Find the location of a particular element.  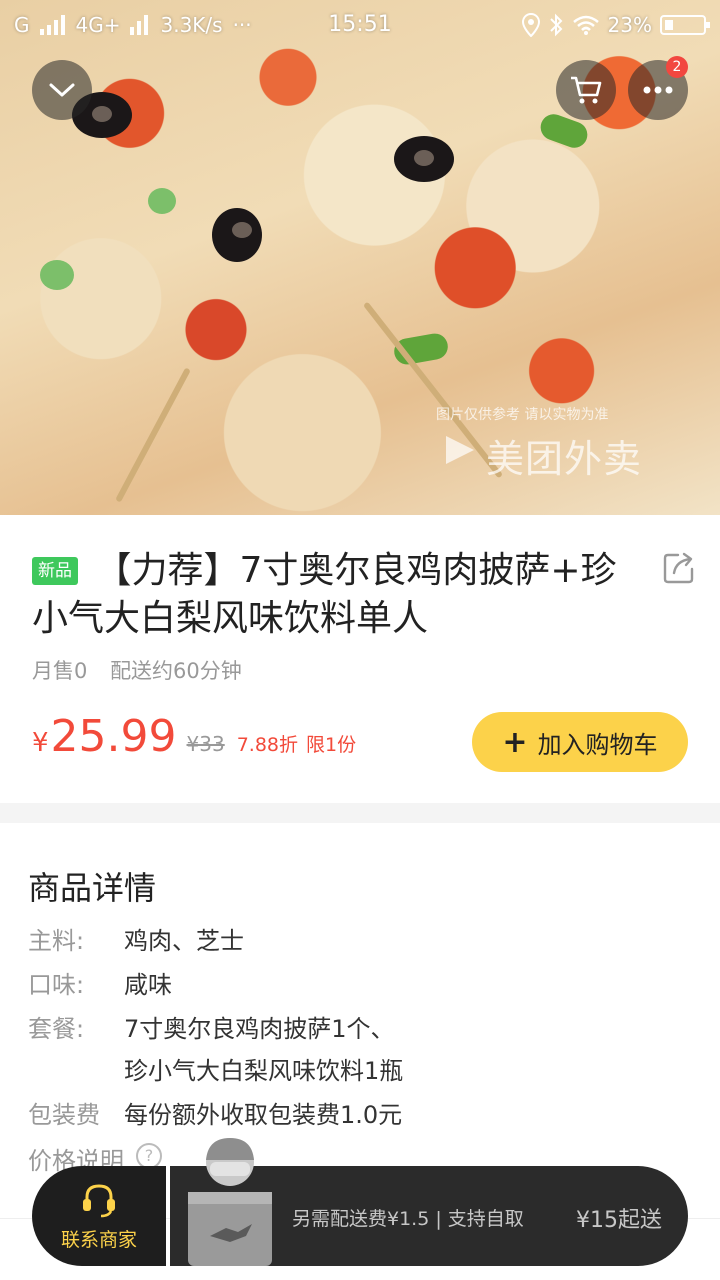

detail-key is located at coordinates (76, 1071).